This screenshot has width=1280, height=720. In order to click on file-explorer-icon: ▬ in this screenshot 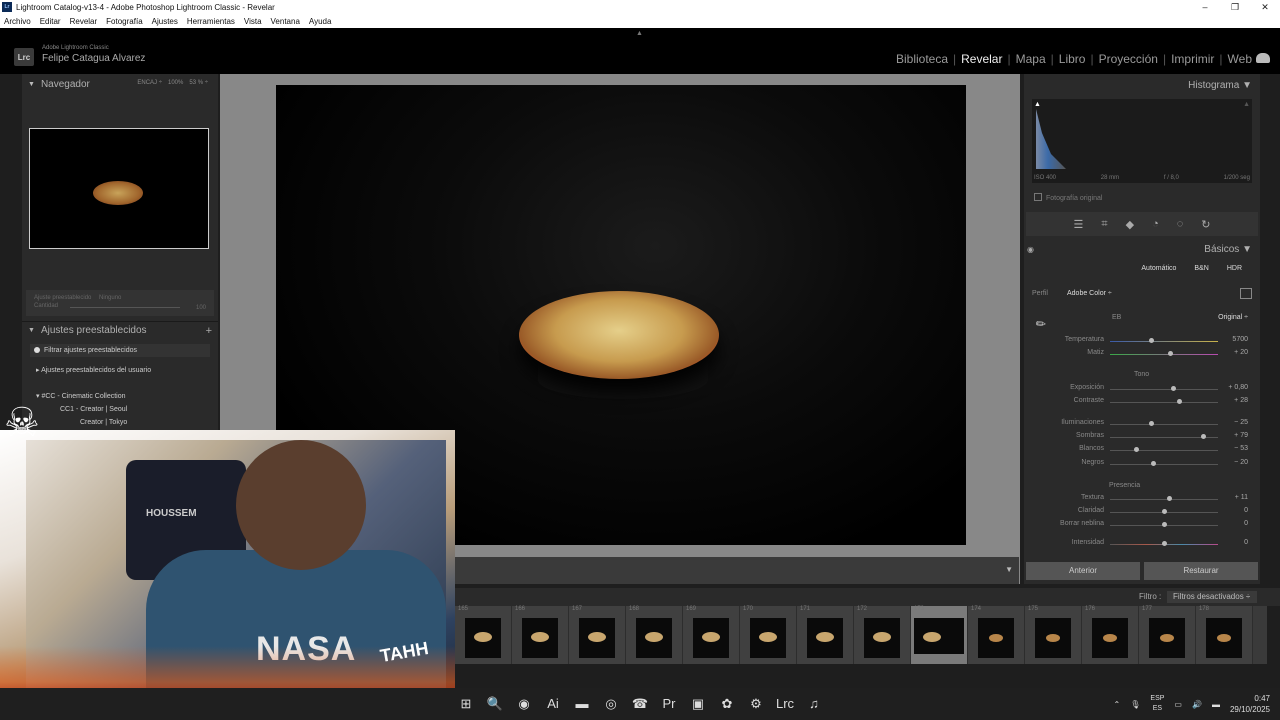, I will do `click(582, 704)`.